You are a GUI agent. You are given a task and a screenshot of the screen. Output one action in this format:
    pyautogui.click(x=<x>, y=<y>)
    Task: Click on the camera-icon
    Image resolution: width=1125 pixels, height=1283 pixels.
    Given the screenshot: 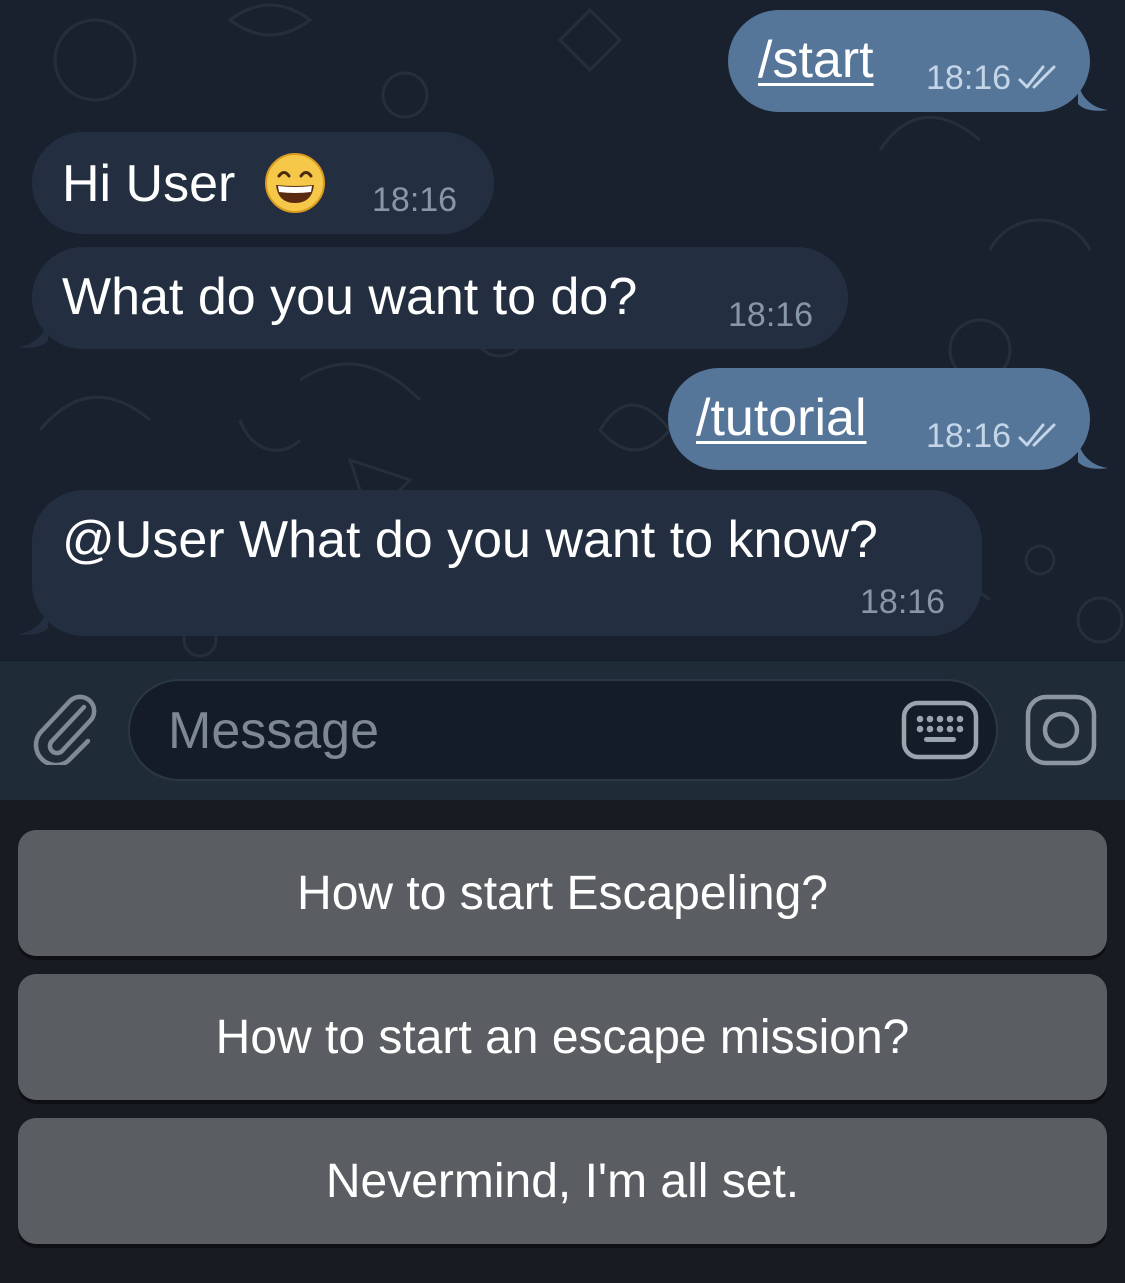 What is the action you would take?
    pyautogui.click(x=1061, y=730)
    